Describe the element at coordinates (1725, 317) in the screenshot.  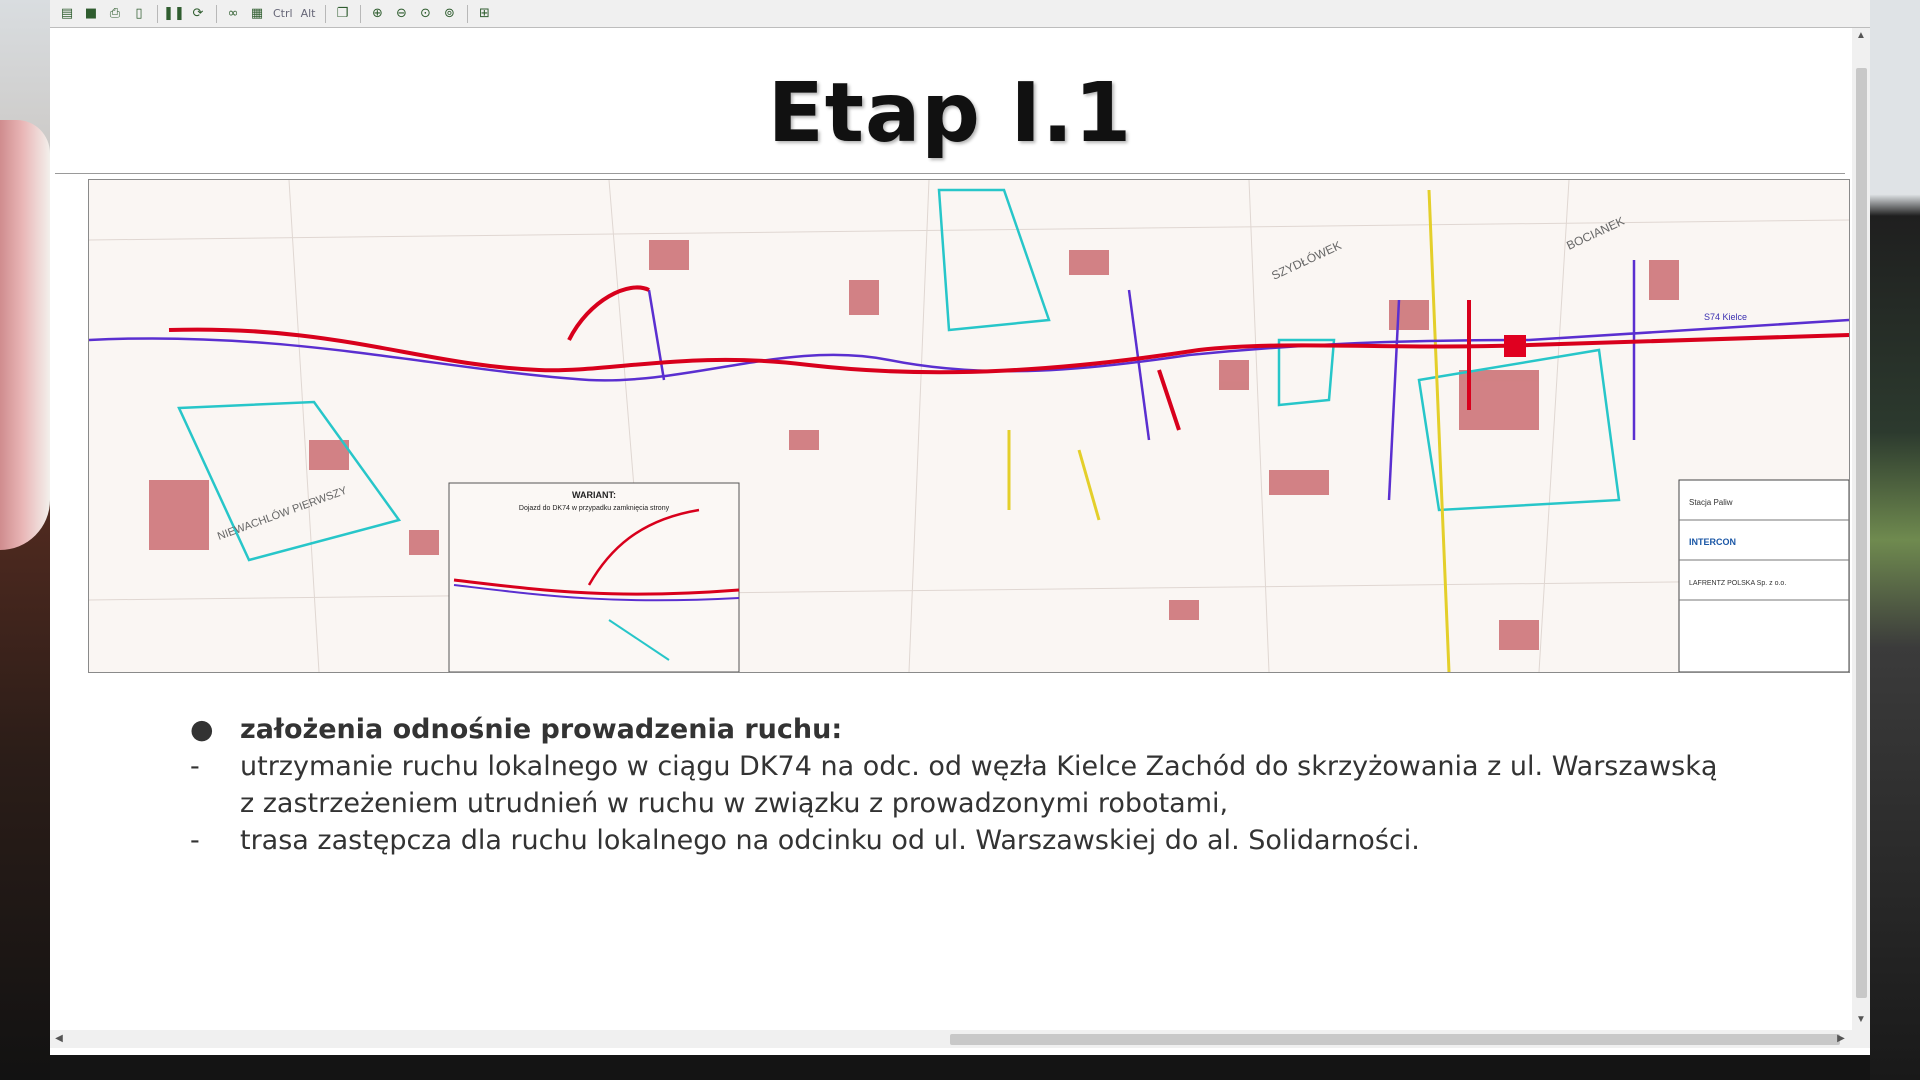
I see `road-tag-label: S74 Kielce` at that location.